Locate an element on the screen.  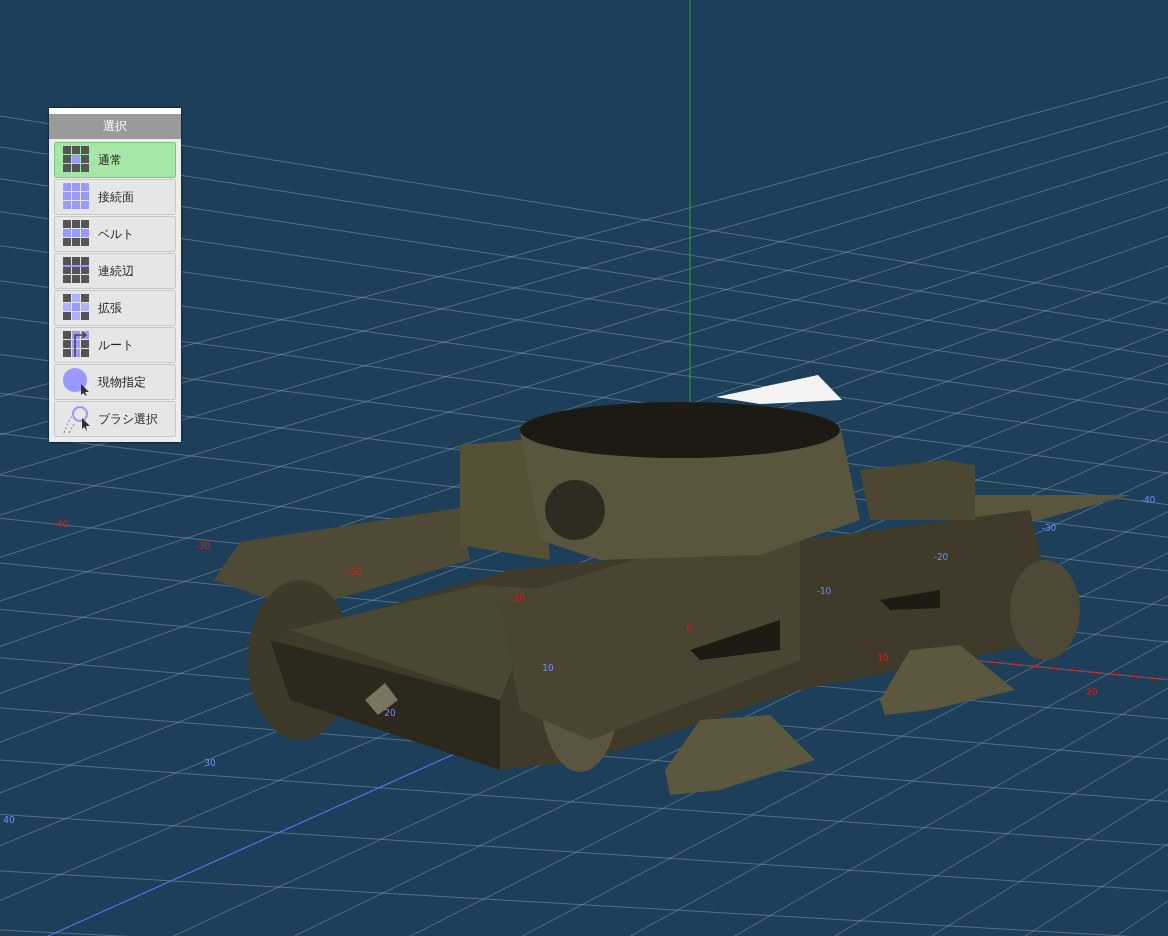
x-axis-tick-label: -20 is located at coordinates (355, 572).